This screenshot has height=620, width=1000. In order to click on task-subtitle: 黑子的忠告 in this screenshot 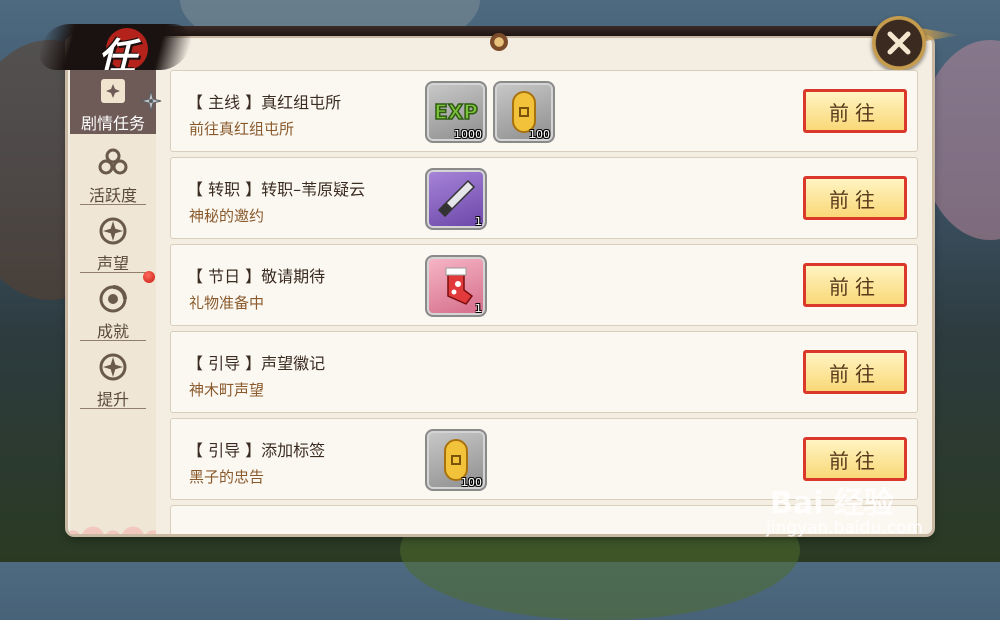, I will do `click(227, 477)`.